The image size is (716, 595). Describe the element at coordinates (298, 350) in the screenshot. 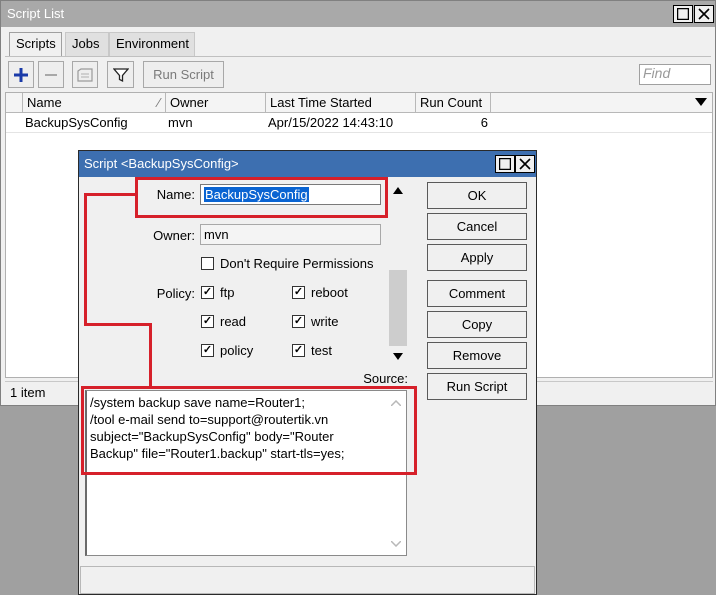

I see `policy-test-checkbox: ✓` at that location.